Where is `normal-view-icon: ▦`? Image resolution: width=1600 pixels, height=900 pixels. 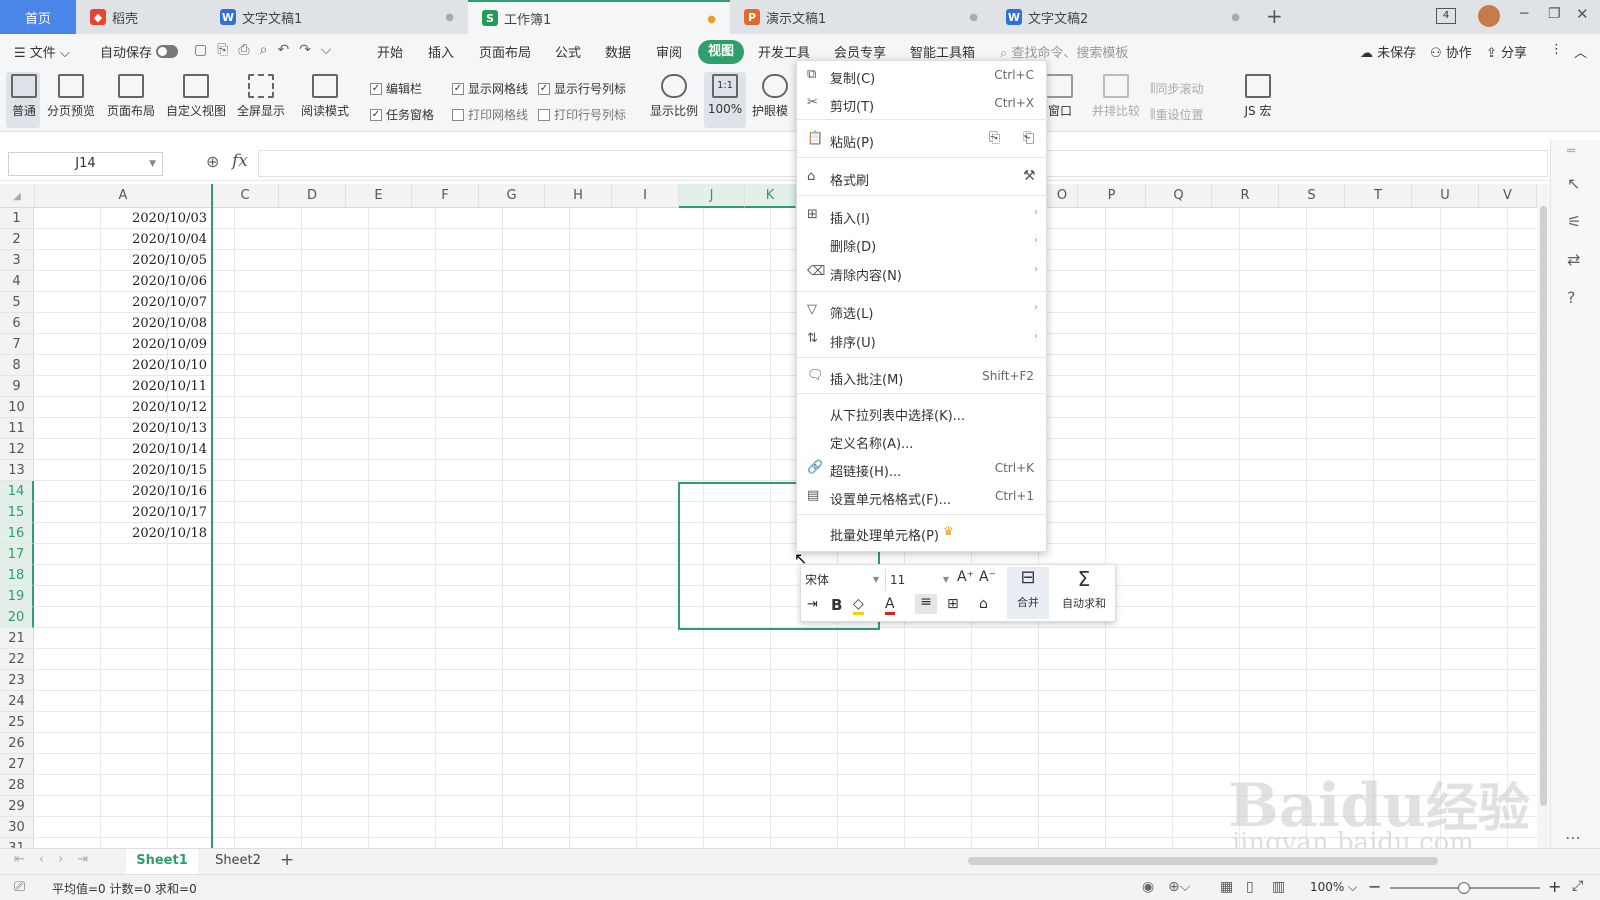
normal-view-icon: ▦ is located at coordinates (1226, 887).